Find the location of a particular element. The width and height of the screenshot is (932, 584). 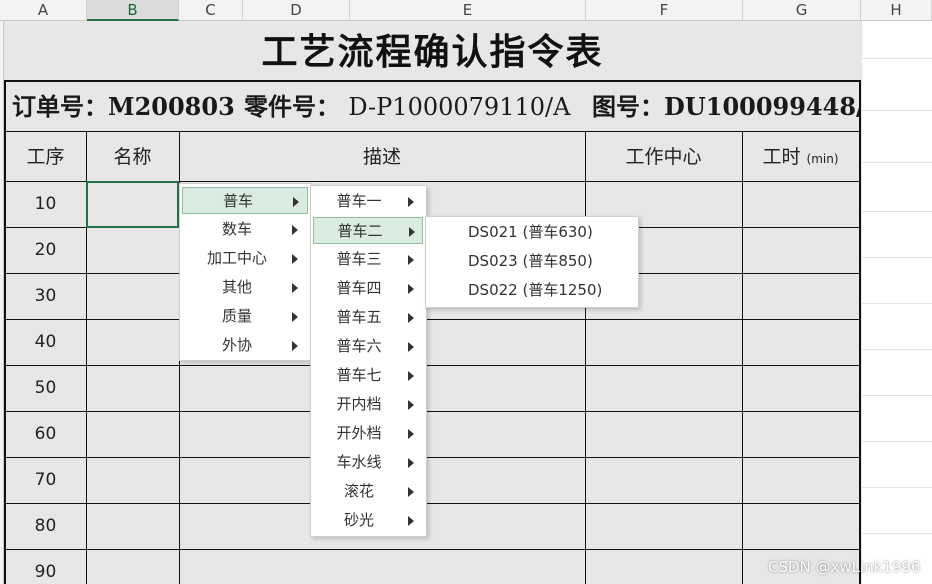

column-header-g: G is located at coordinates (802, 10).